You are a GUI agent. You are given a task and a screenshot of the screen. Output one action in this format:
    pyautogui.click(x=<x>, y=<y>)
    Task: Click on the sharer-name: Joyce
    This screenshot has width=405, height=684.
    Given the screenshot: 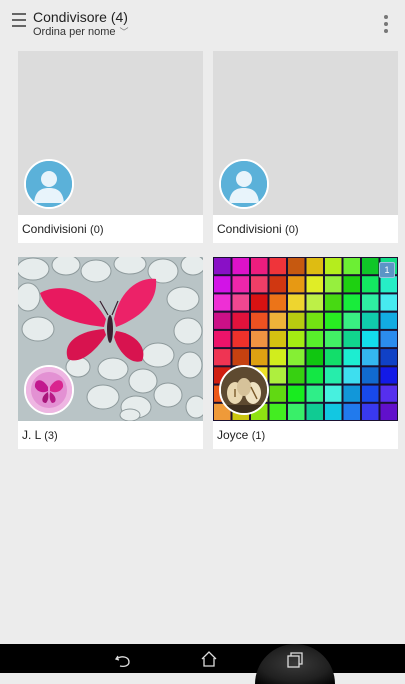 What is the action you would take?
    pyautogui.click(x=233, y=435)
    